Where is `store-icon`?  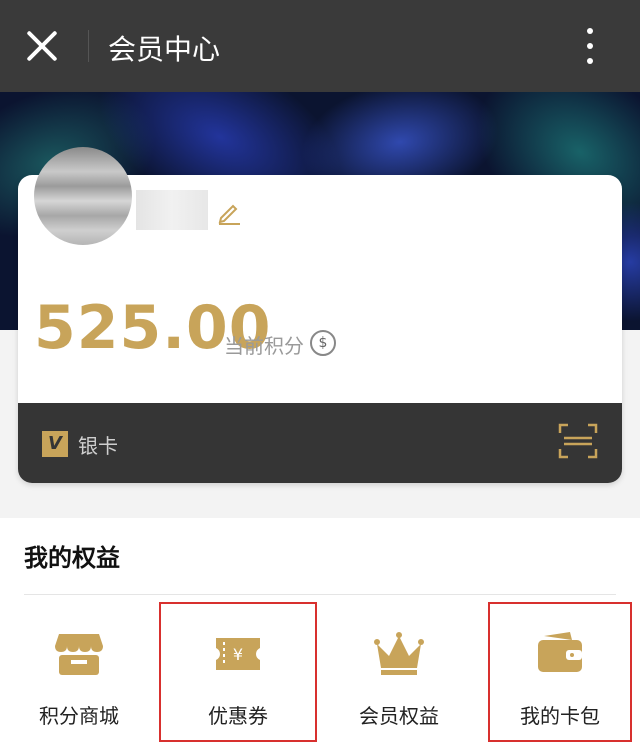
store-icon is located at coordinates (79, 654).